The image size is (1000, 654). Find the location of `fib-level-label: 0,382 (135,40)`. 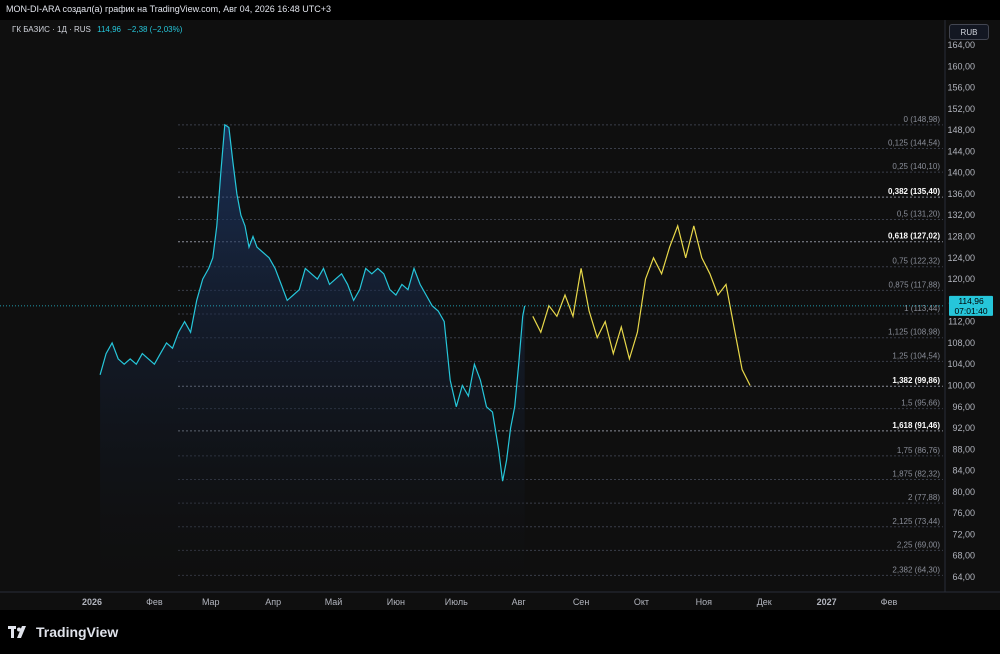

fib-level-label: 0,382 (135,40) is located at coordinates (914, 191).